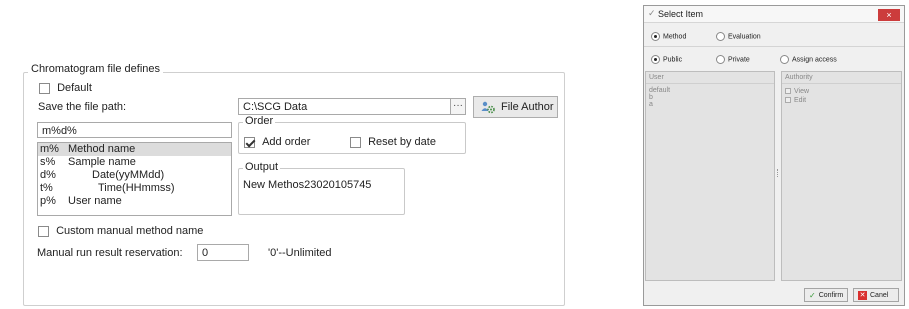  I want to click on default-label: Default, so click(74, 88).